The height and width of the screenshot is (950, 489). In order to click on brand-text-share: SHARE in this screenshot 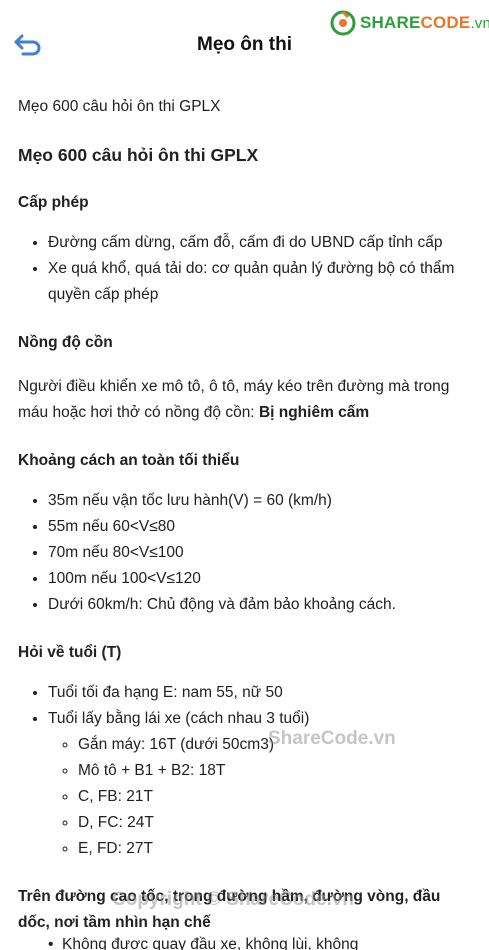, I will do `click(390, 22)`.